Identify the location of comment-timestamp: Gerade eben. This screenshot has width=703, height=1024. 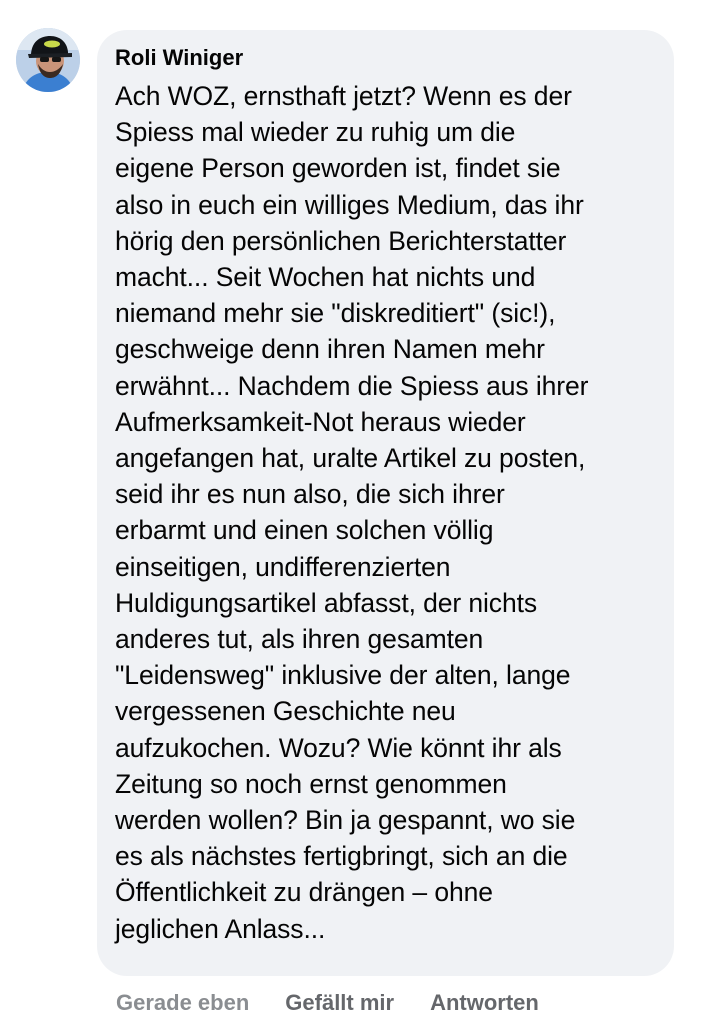
(182, 1003).